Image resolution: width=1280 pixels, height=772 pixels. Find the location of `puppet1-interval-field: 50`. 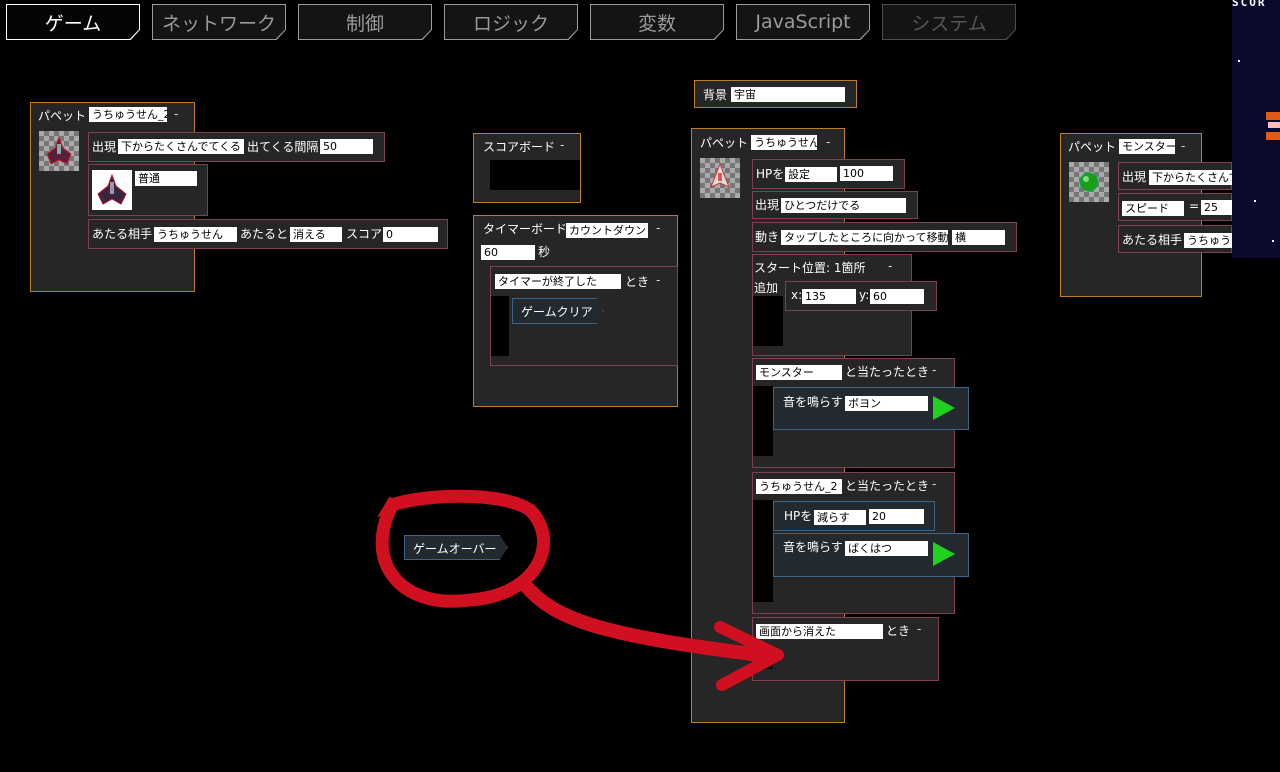

puppet1-interval-field: 50 is located at coordinates (346, 146).